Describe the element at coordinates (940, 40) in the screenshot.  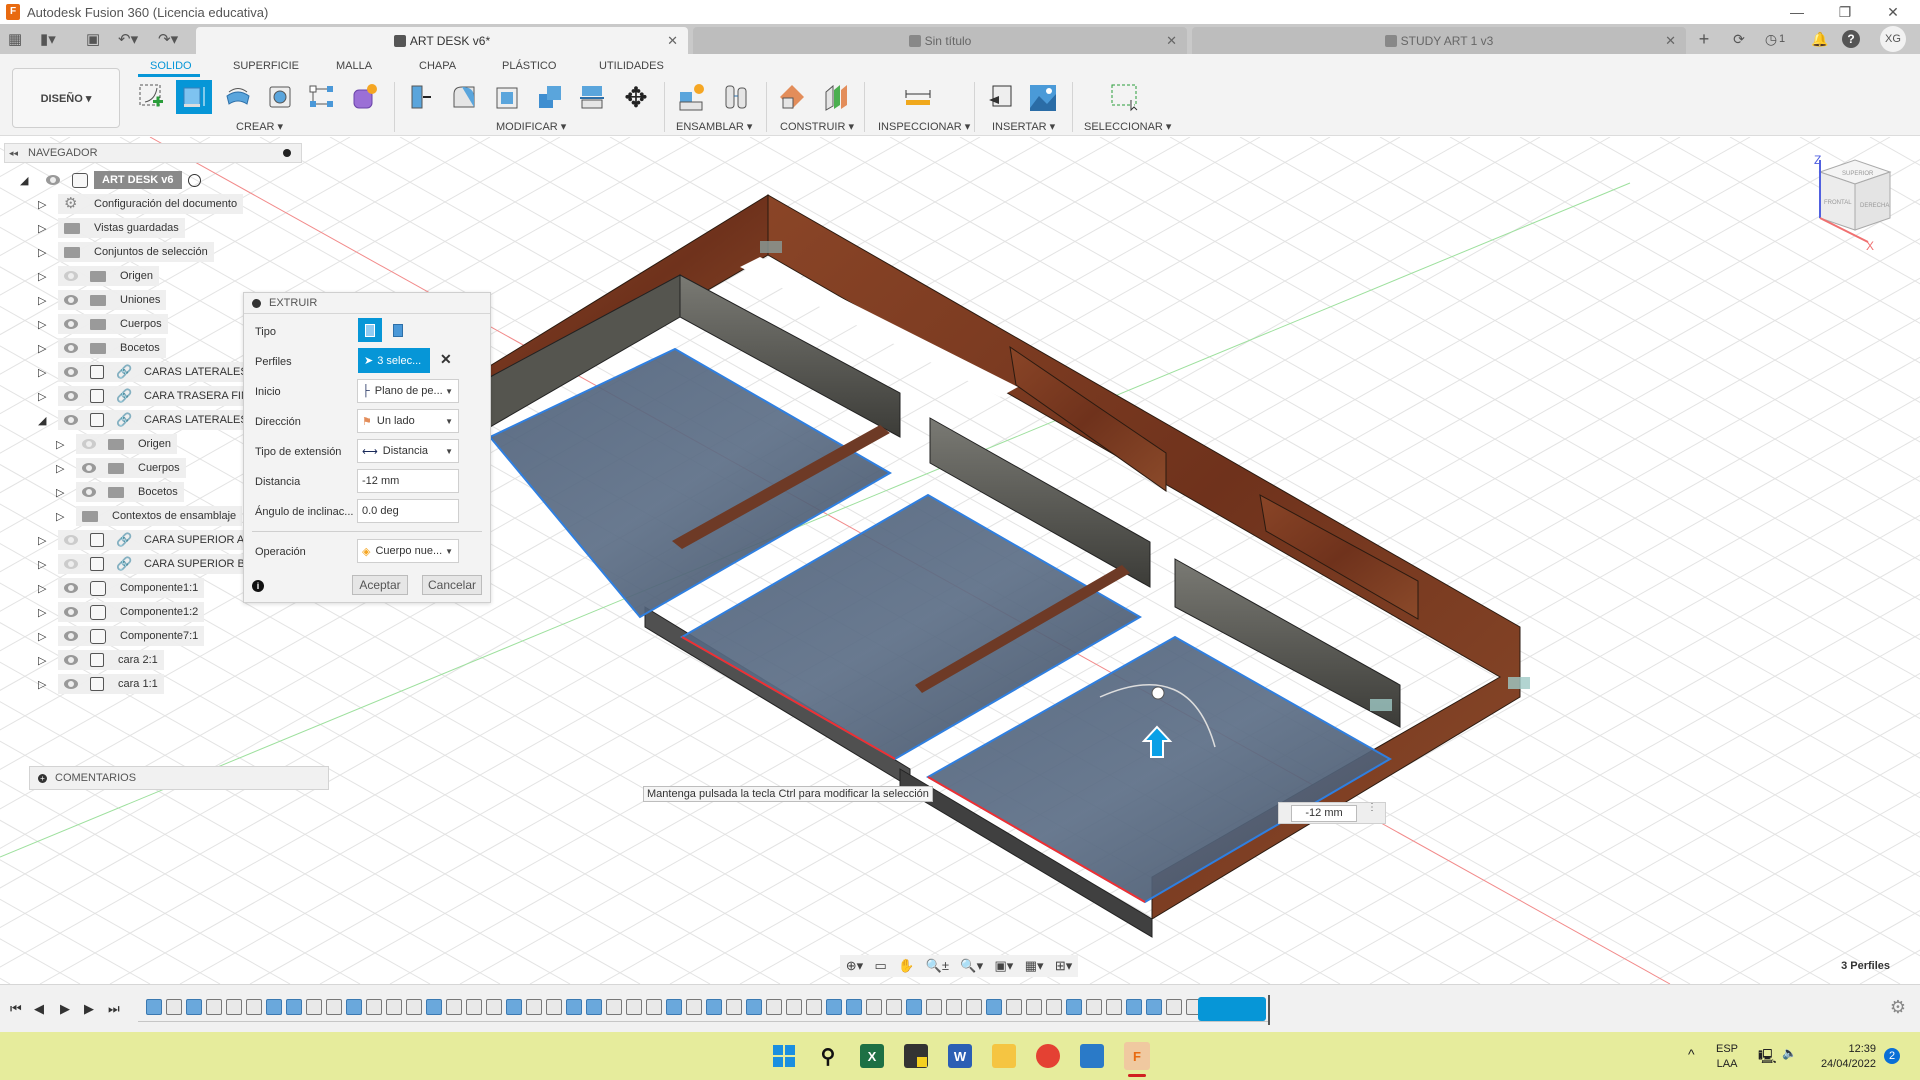
I see `tab-sin-titulo: Sin título ✕` at that location.